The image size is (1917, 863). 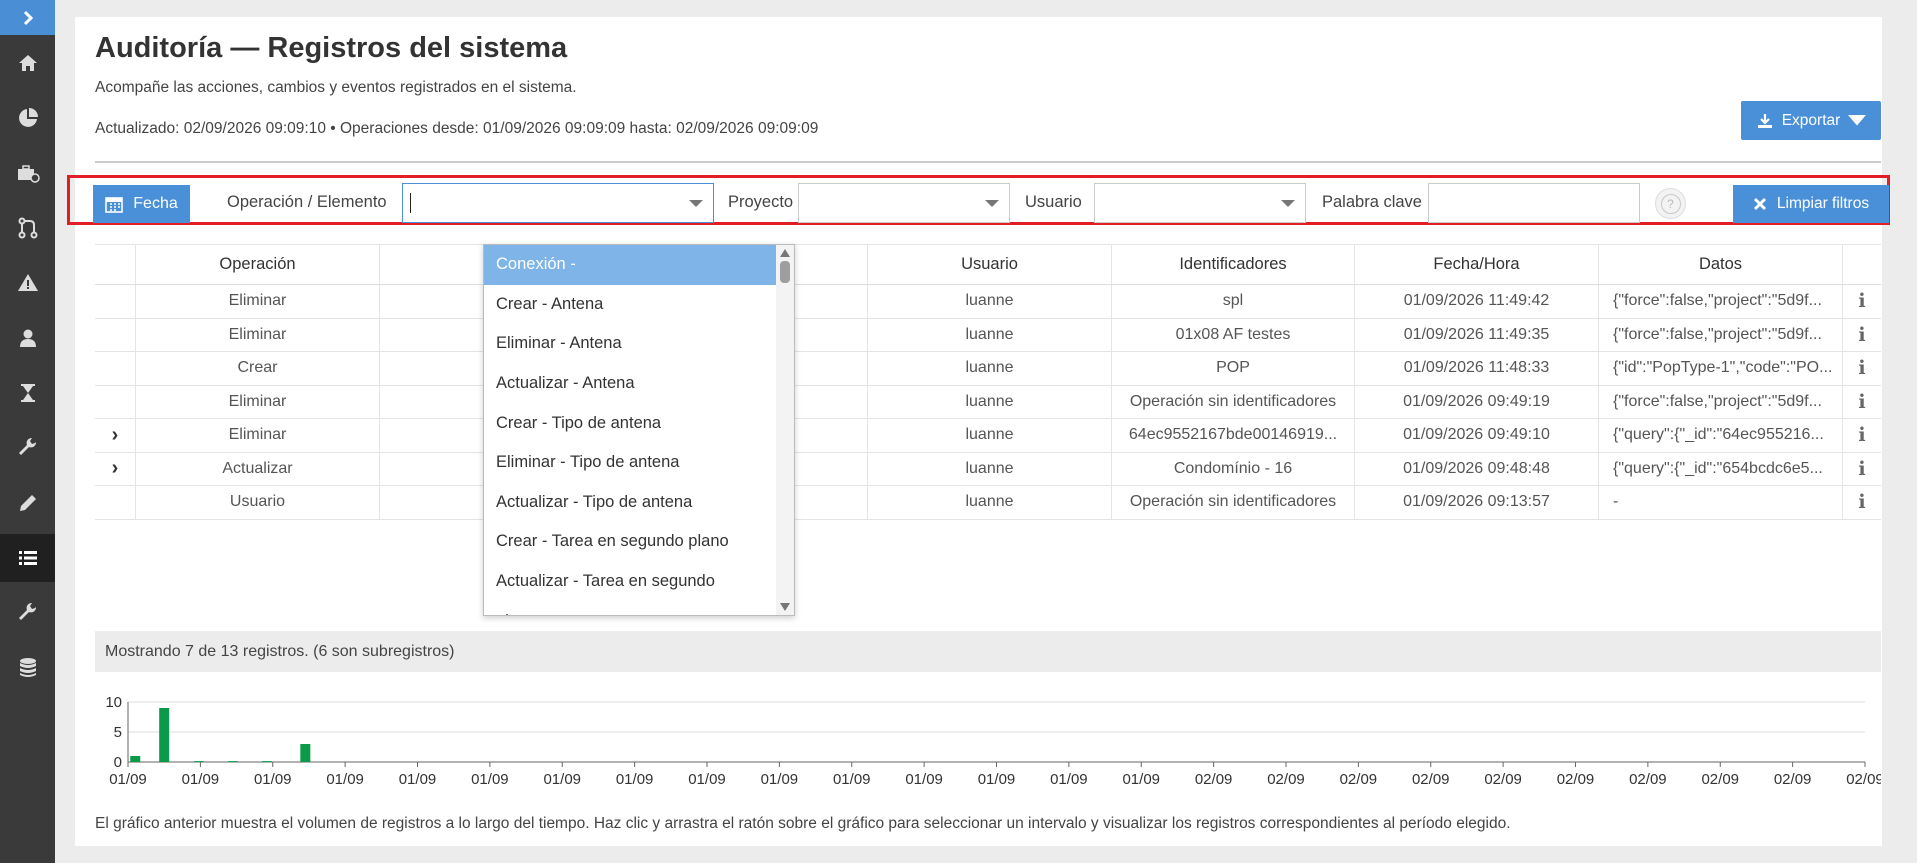 I want to click on dropdown-option: Conexión -, so click(x=630, y=265).